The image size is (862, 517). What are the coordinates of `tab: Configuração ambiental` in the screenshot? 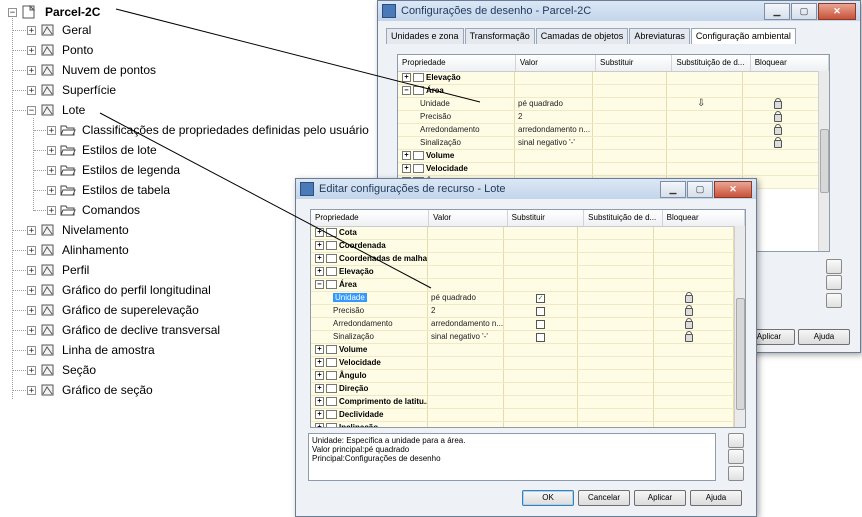 It's located at (743, 36).